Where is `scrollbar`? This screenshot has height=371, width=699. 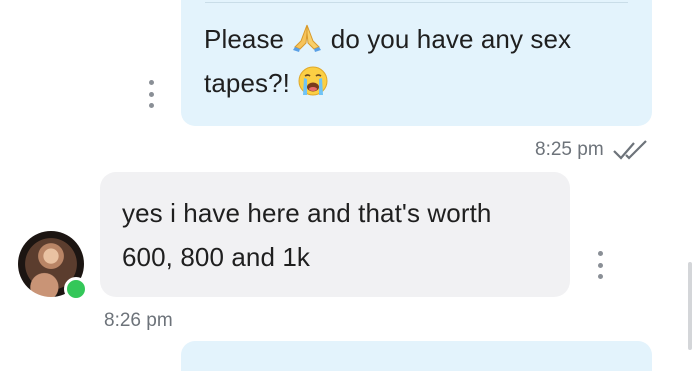 scrollbar is located at coordinates (690, 306).